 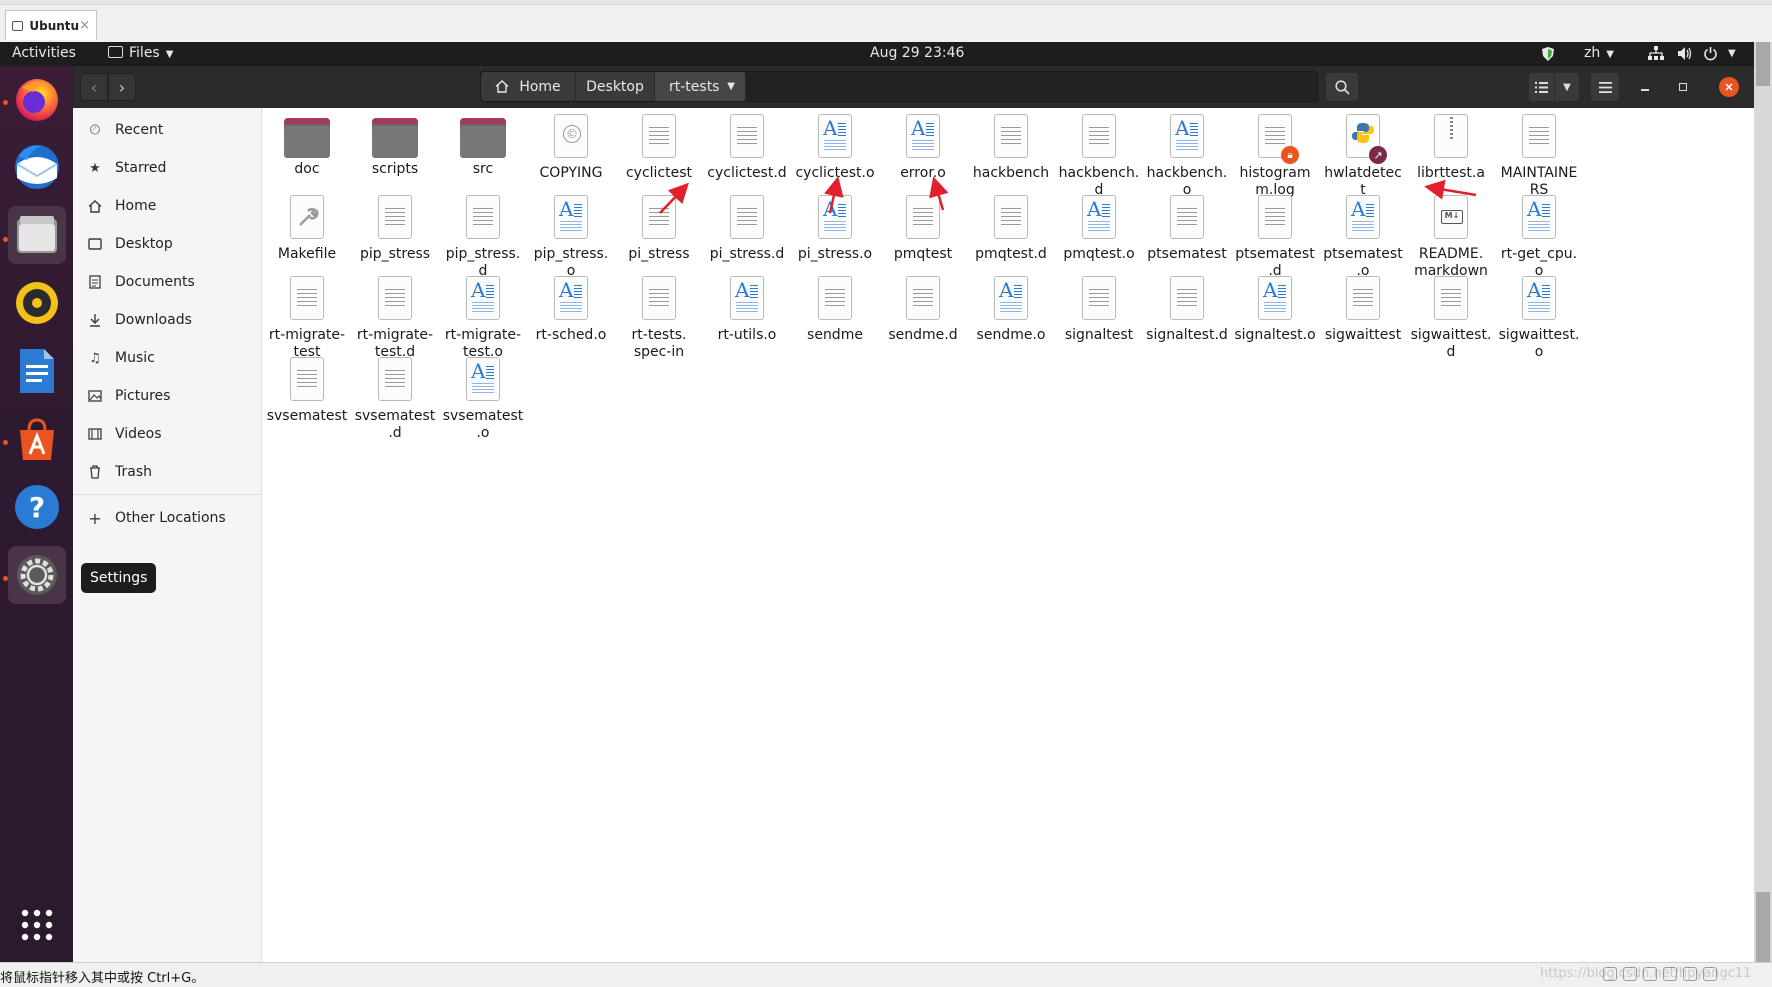 What do you see at coordinates (95, 244) in the screenshot?
I see `desktop-icon` at bounding box center [95, 244].